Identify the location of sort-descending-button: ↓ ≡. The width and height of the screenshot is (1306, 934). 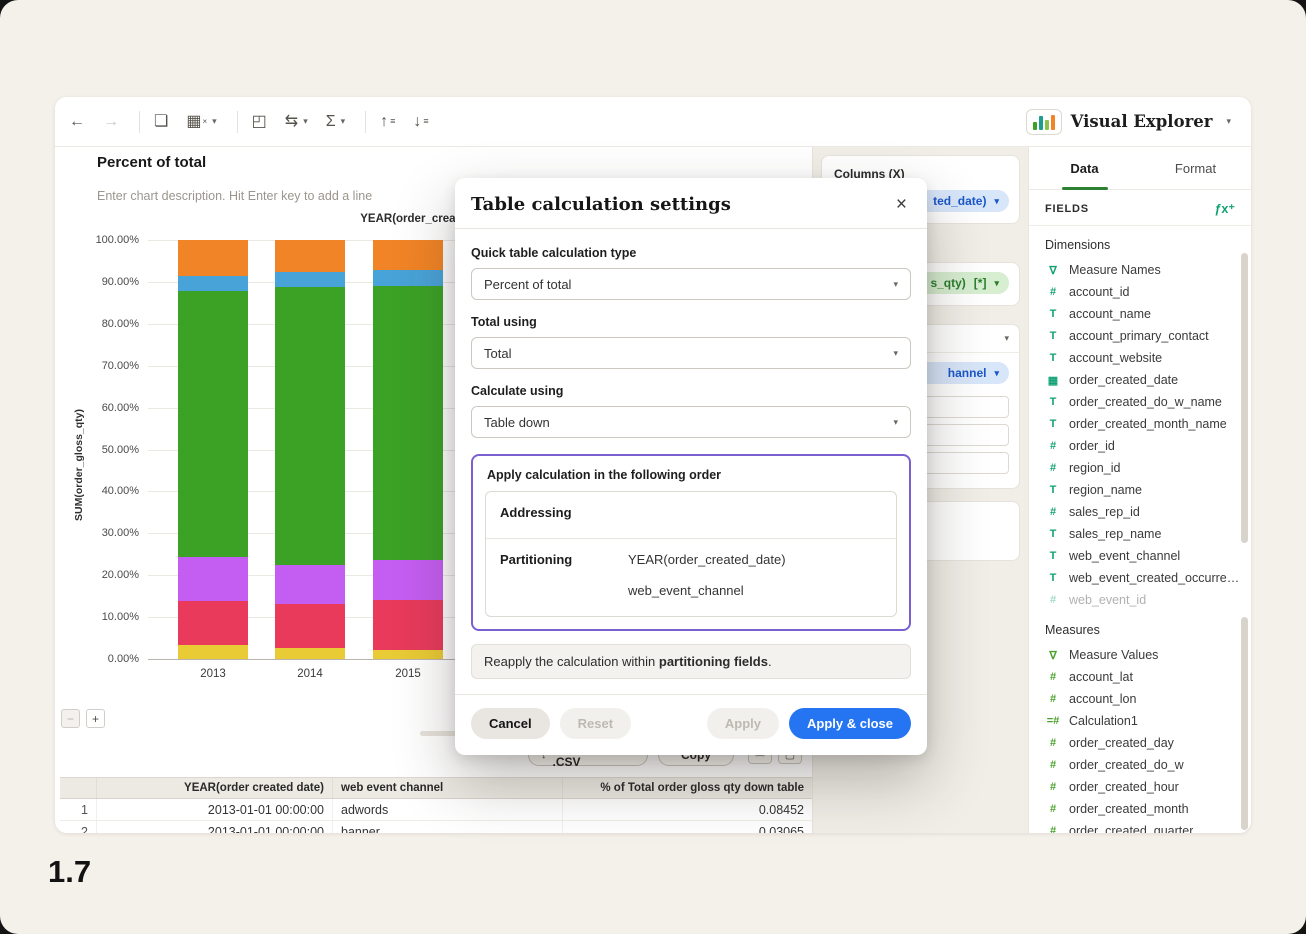
(421, 121).